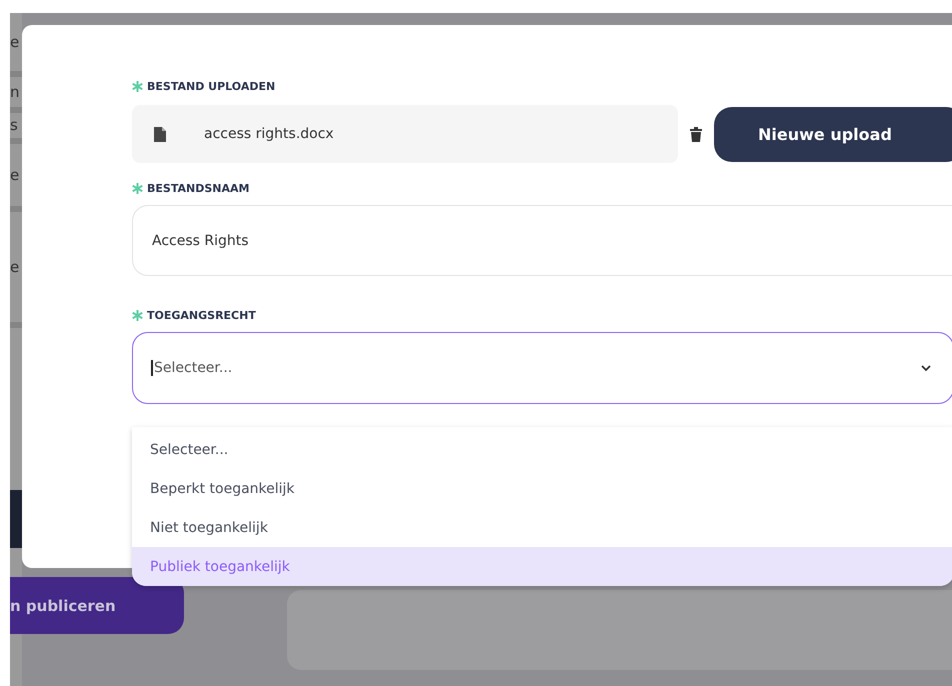 The width and height of the screenshot is (952, 686). I want to click on field-label: TOEGANGSRECHT, so click(201, 315).